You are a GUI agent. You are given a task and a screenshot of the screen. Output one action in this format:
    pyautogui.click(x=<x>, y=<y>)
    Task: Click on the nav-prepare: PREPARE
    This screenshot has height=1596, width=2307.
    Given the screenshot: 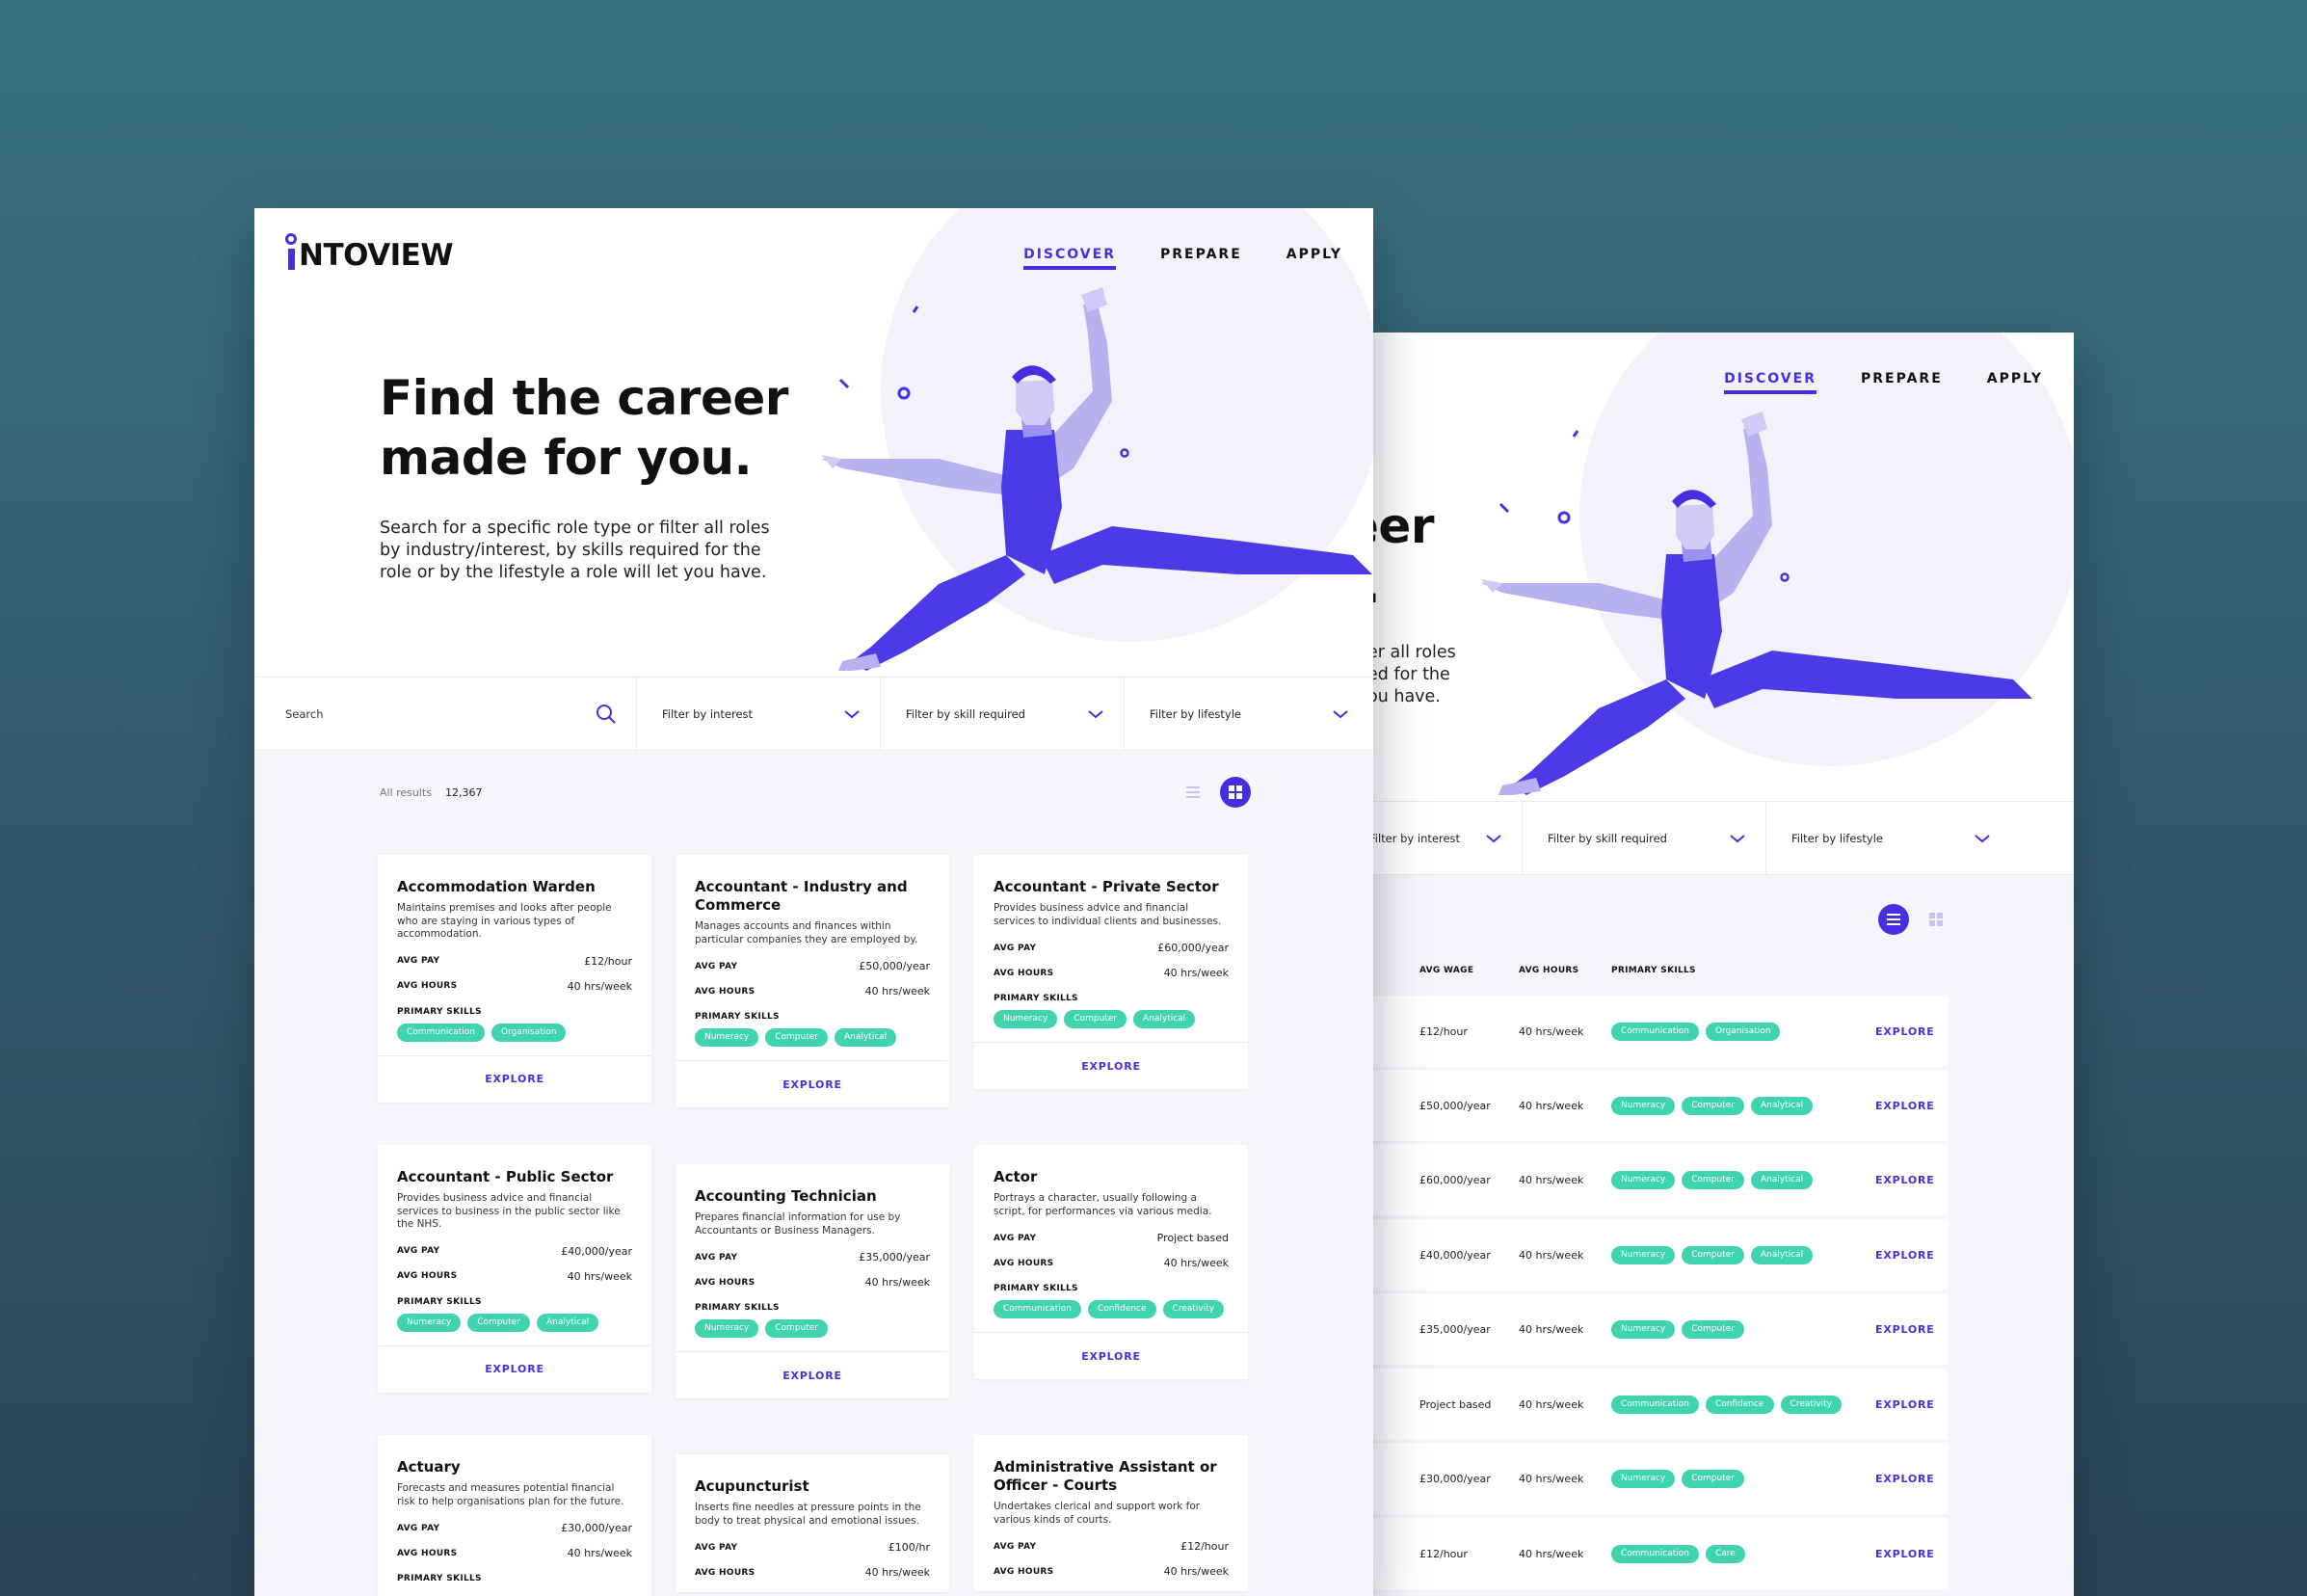 What is the action you would take?
    pyautogui.click(x=1902, y=382)
    